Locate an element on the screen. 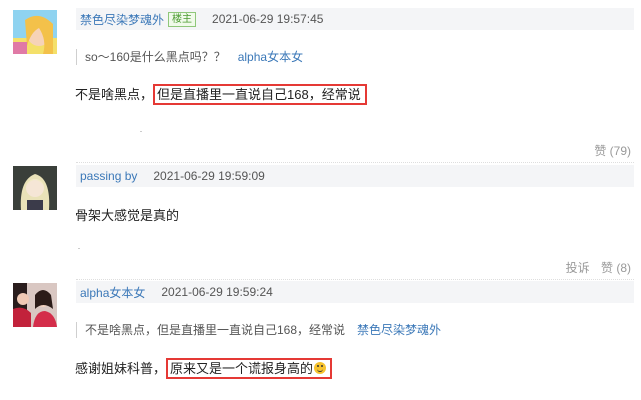 The height and width of the screenshot is (400, 641). comment-username: 禁色尽染梦魂外 is located at coordinates (122, 19).